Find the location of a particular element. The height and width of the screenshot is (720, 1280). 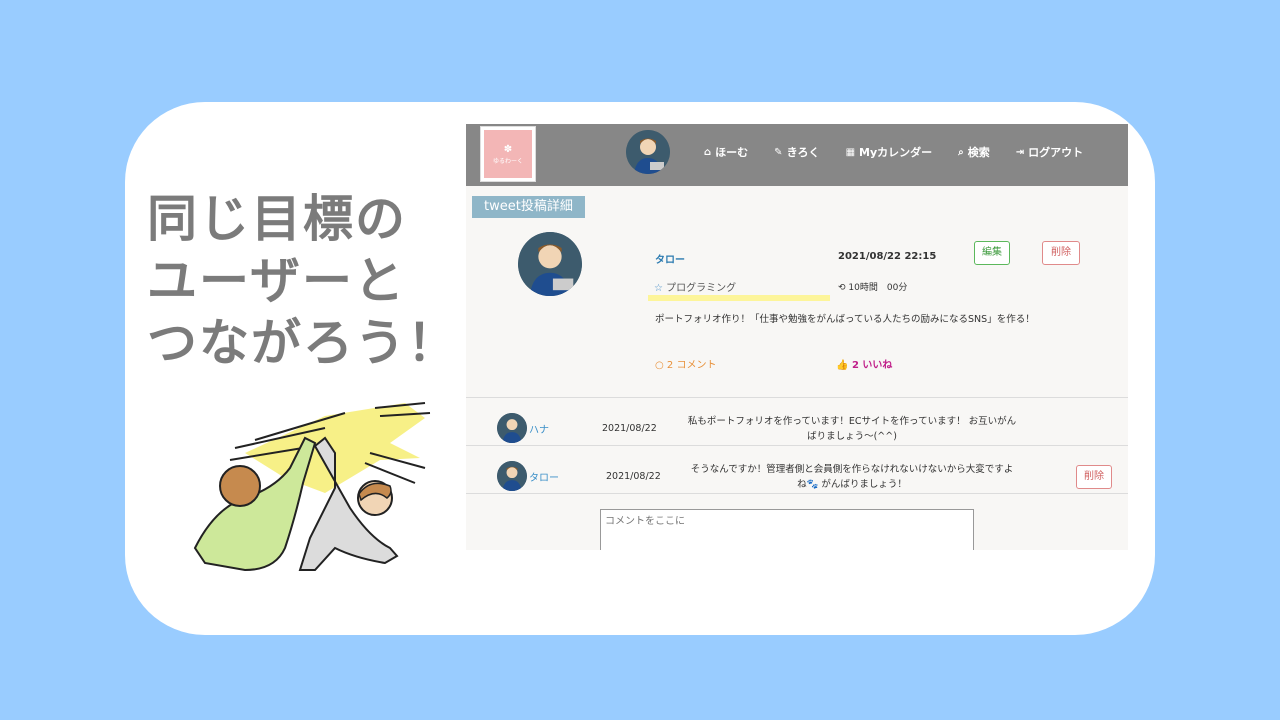

nav-item-search: ⌕ 検索 is located at coordinates (974, 152).